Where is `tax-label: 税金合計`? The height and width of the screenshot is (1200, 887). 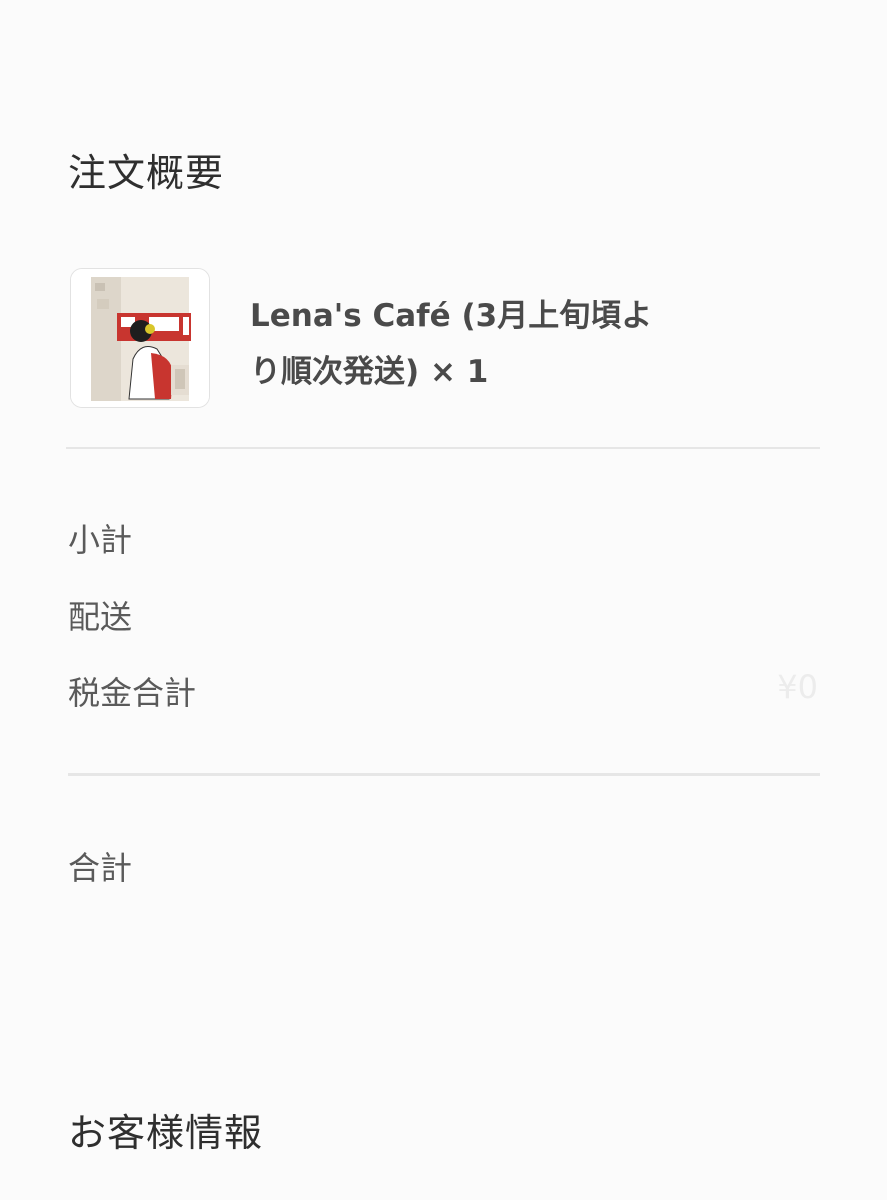
tax-label: 税金合計 is located at coordinates (132, 693).